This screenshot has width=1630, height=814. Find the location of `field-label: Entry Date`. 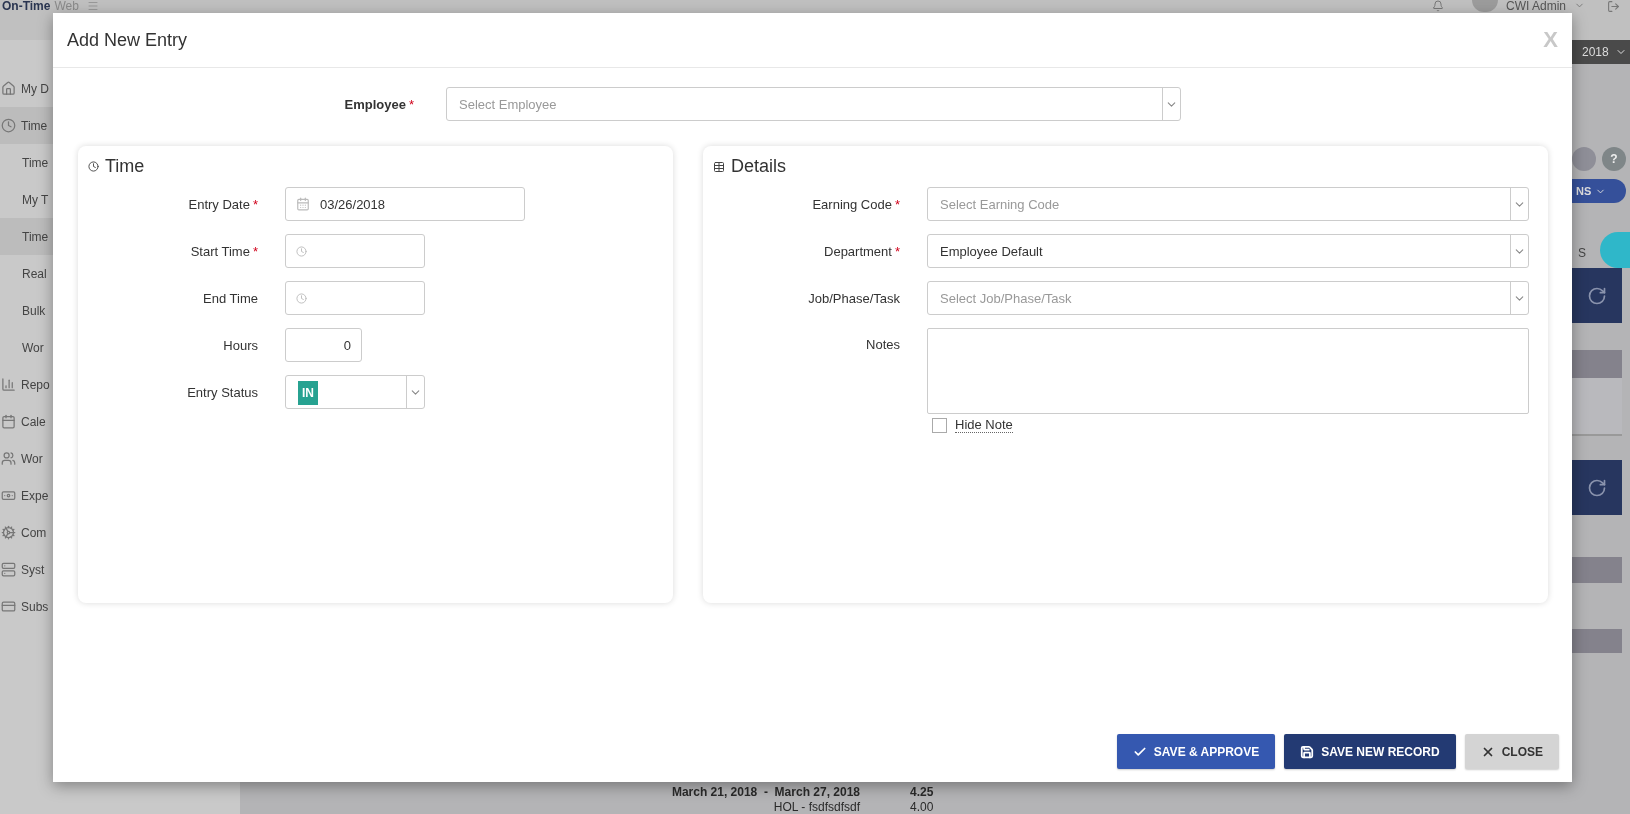

field-label: Entry Date is located at coordinates (219, 204).